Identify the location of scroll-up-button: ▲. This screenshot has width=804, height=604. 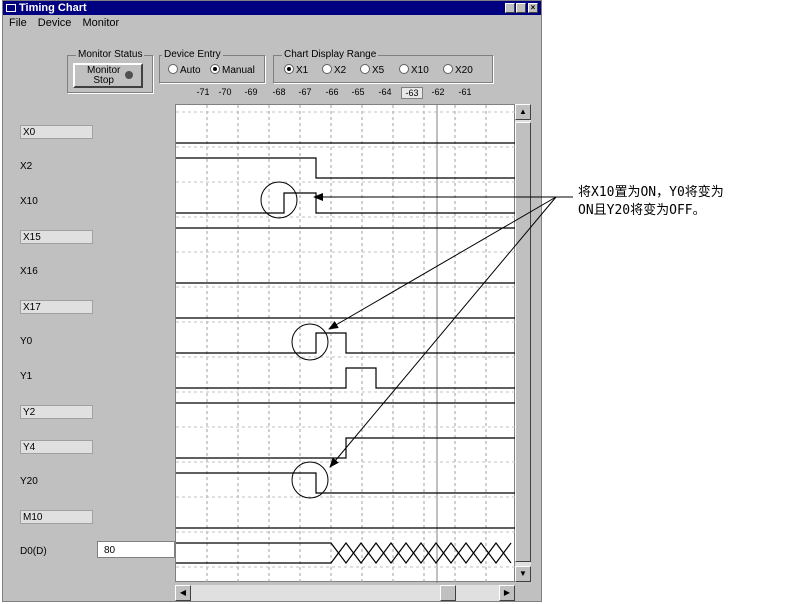
(523, 112).